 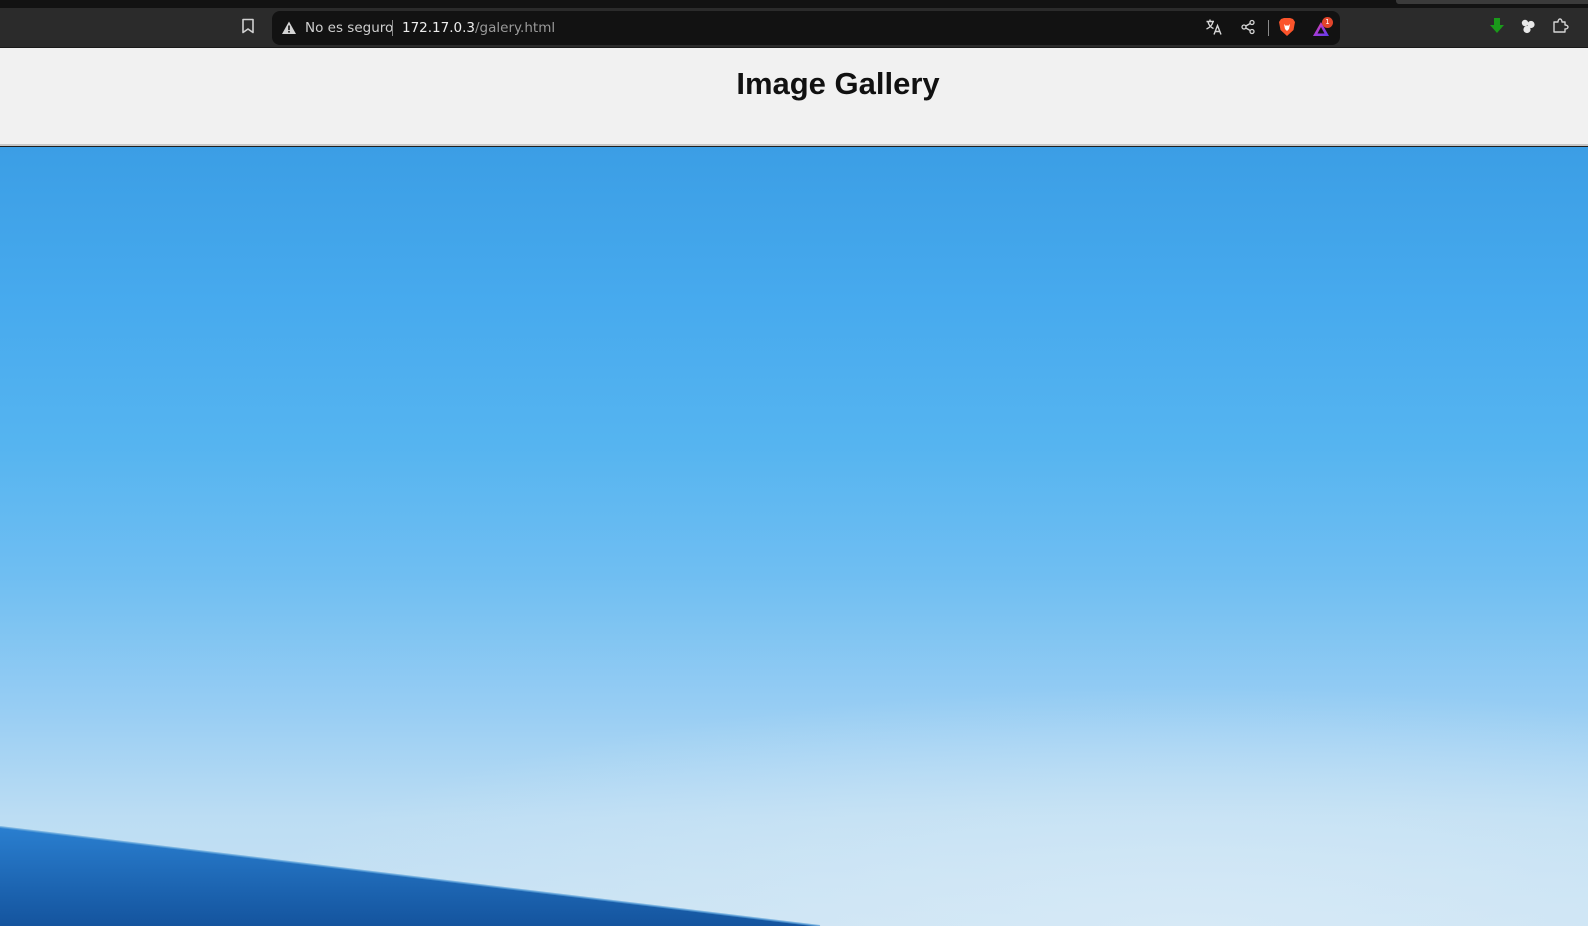 I want to click on url-text: 172.17.0.3/galery.html, so click(x=478, y=28).